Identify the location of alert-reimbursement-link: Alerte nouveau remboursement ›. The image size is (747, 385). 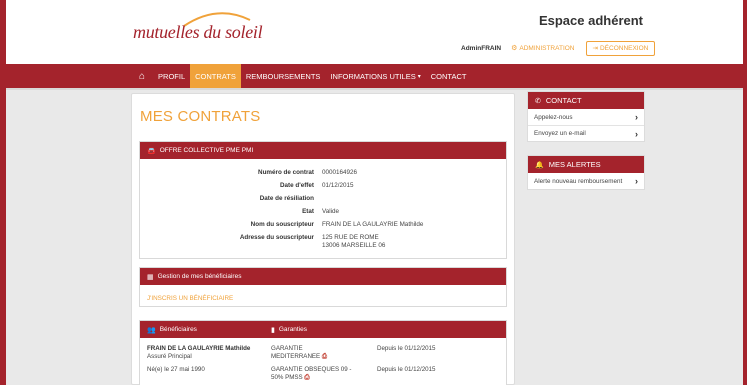
(586, 181).